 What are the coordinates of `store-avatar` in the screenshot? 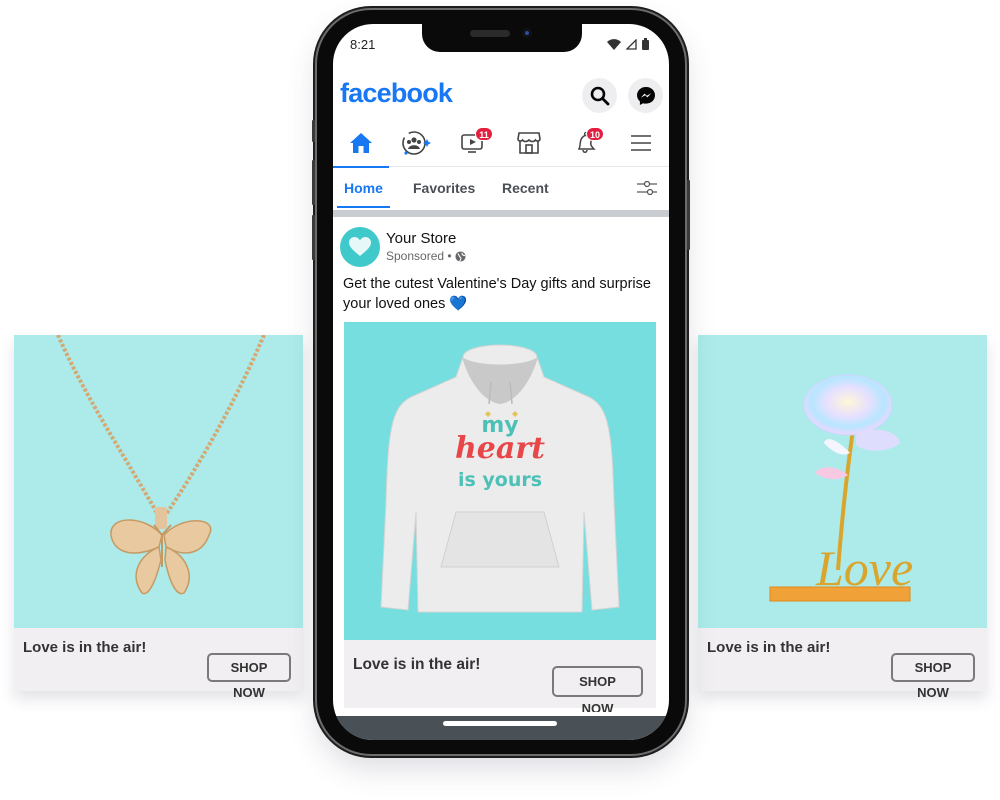 It's located at (360, 247).